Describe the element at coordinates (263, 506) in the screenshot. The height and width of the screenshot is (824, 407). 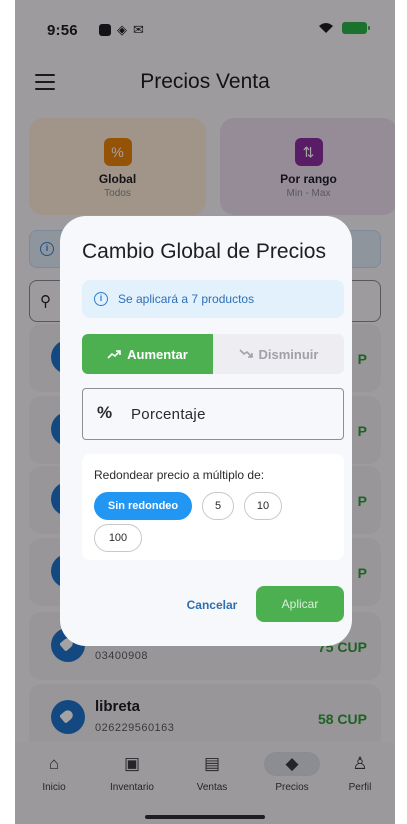
I see `rounding-chip-10: 10` at that location.